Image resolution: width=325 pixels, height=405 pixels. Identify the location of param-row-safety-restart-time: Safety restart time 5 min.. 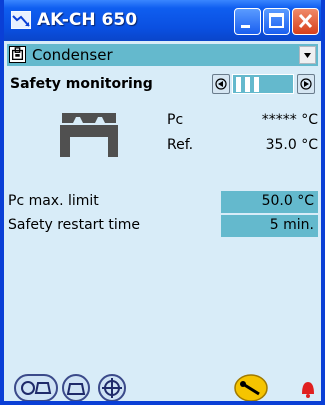
(162, 226).